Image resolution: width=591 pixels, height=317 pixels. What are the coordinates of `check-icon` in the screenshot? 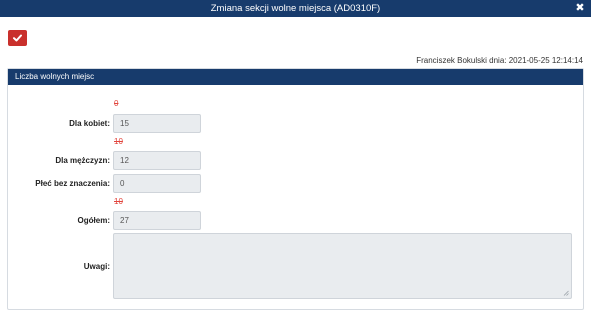 It's located at (17, 38).